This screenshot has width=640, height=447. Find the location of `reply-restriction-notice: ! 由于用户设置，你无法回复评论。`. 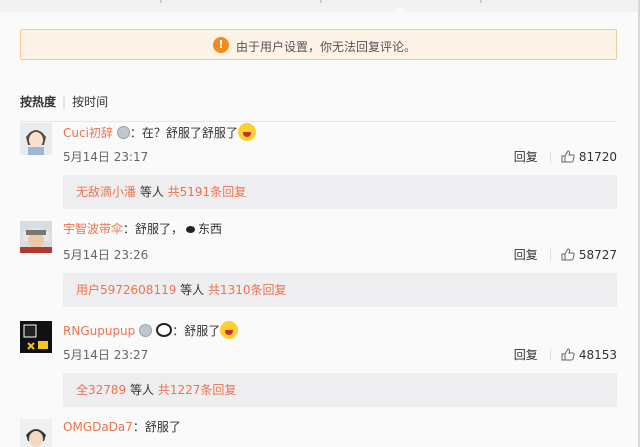

reply-restriction-notice: ! 由于用户设置，你无法回复评论。 is located at coordinates (318, 44).